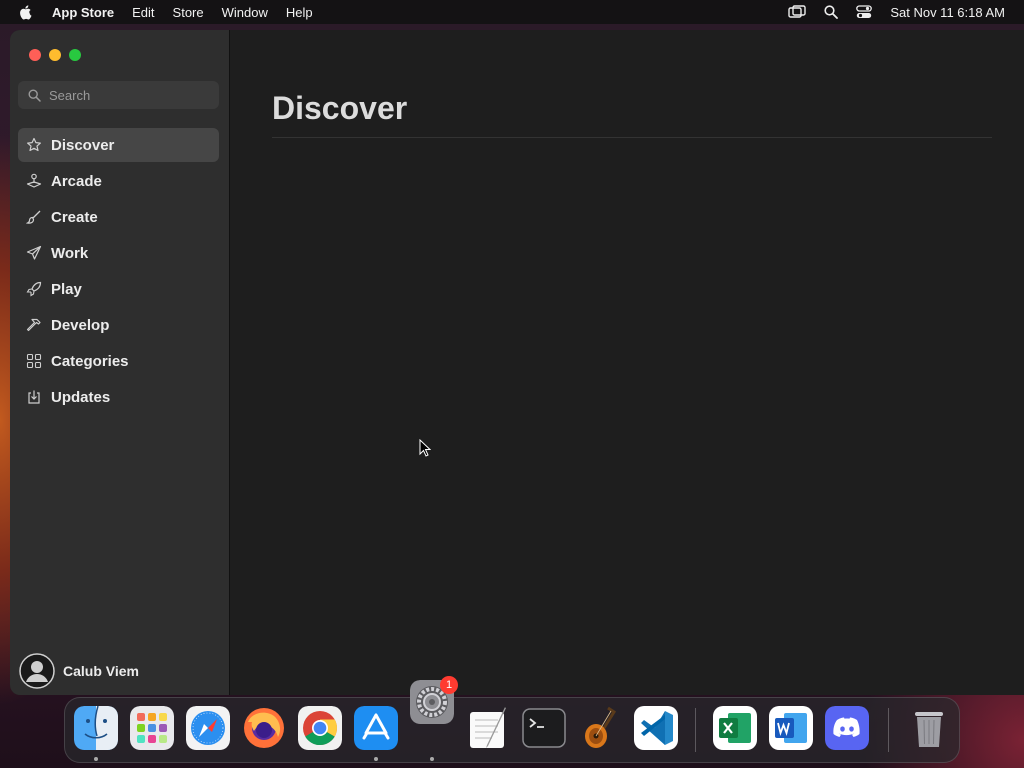 This screenshot has width=1024, height=768. Describe the element at coordinates (37, 671) in the screenshot. I see `avatar` at that location.